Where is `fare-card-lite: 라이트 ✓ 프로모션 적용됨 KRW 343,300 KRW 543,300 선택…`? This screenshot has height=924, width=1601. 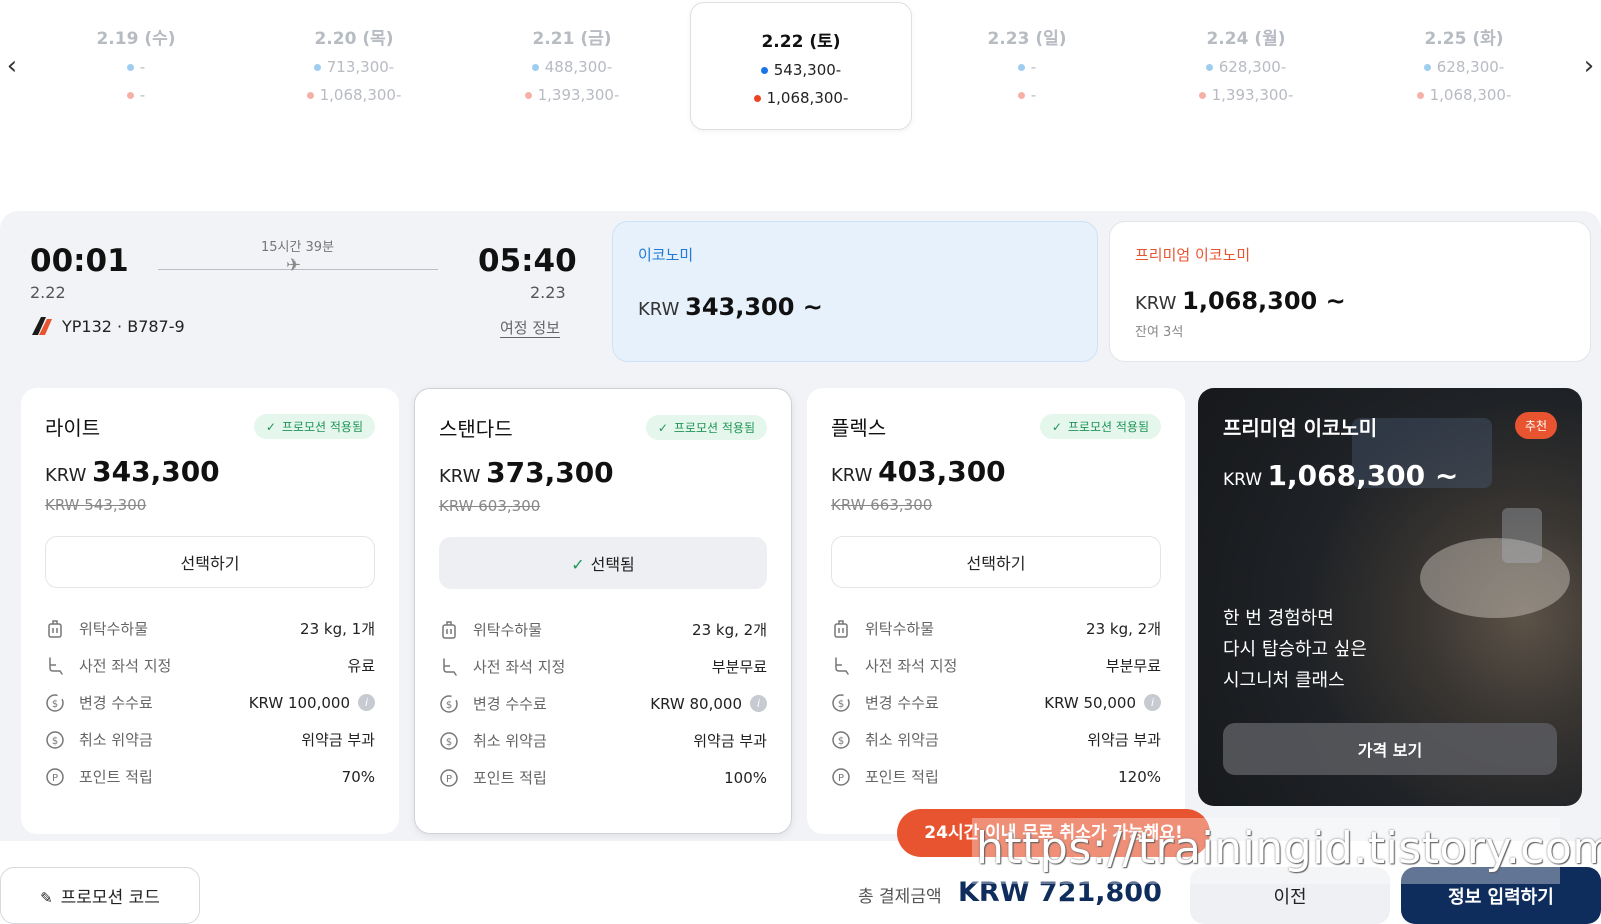
fare-card-lite: 라이트 ✓ 프로모션 적용됨 KRW 343,300 KRW 543,300 선택… is located at coordinates (210, 611).